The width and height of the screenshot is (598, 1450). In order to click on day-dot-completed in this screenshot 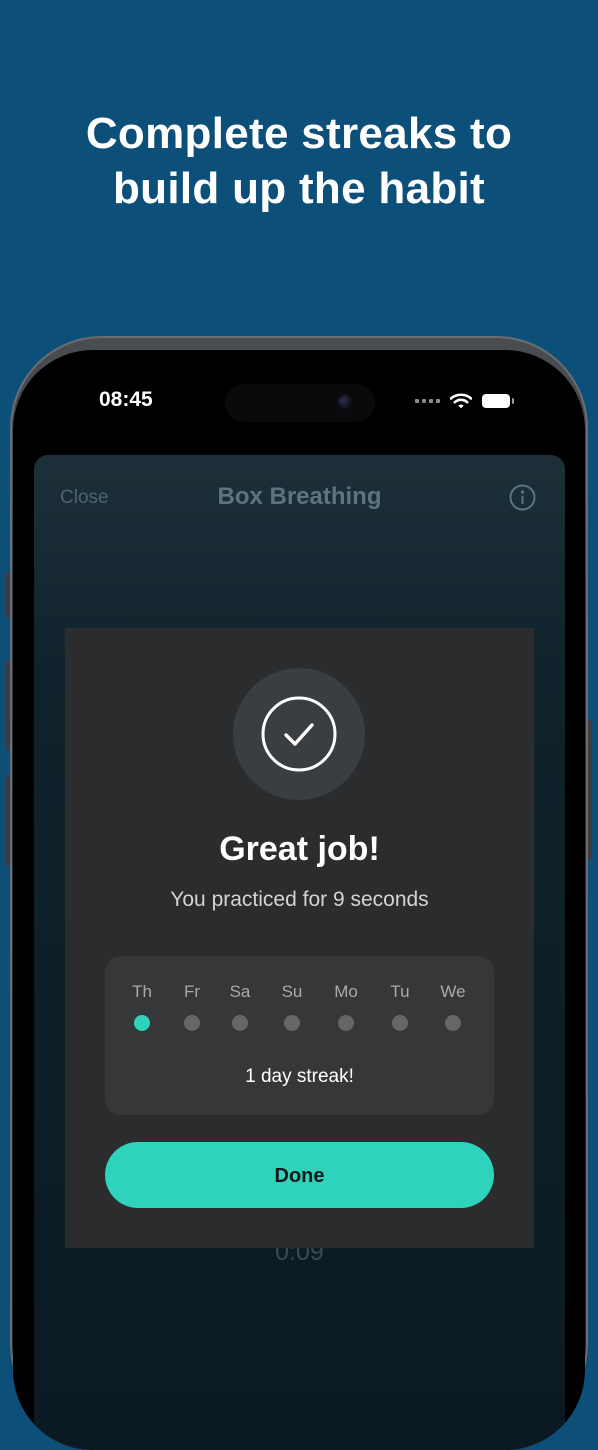, I will do `click(142, 1023)`.